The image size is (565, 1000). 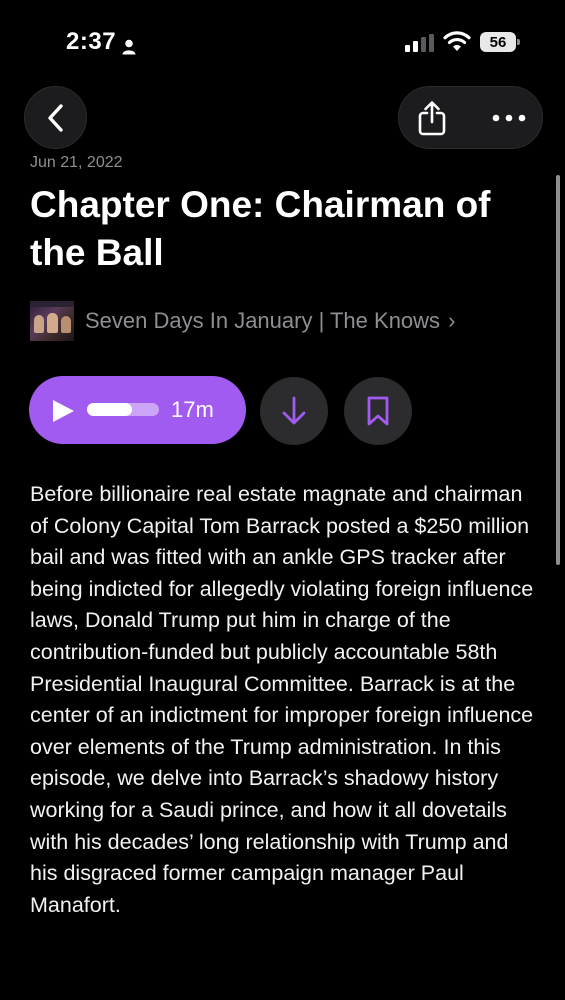 What do you see at coordinates (76, 162) in the screenshot?
I see `episode-date: Jun 21, 2022` at bounding box center [76, 162].